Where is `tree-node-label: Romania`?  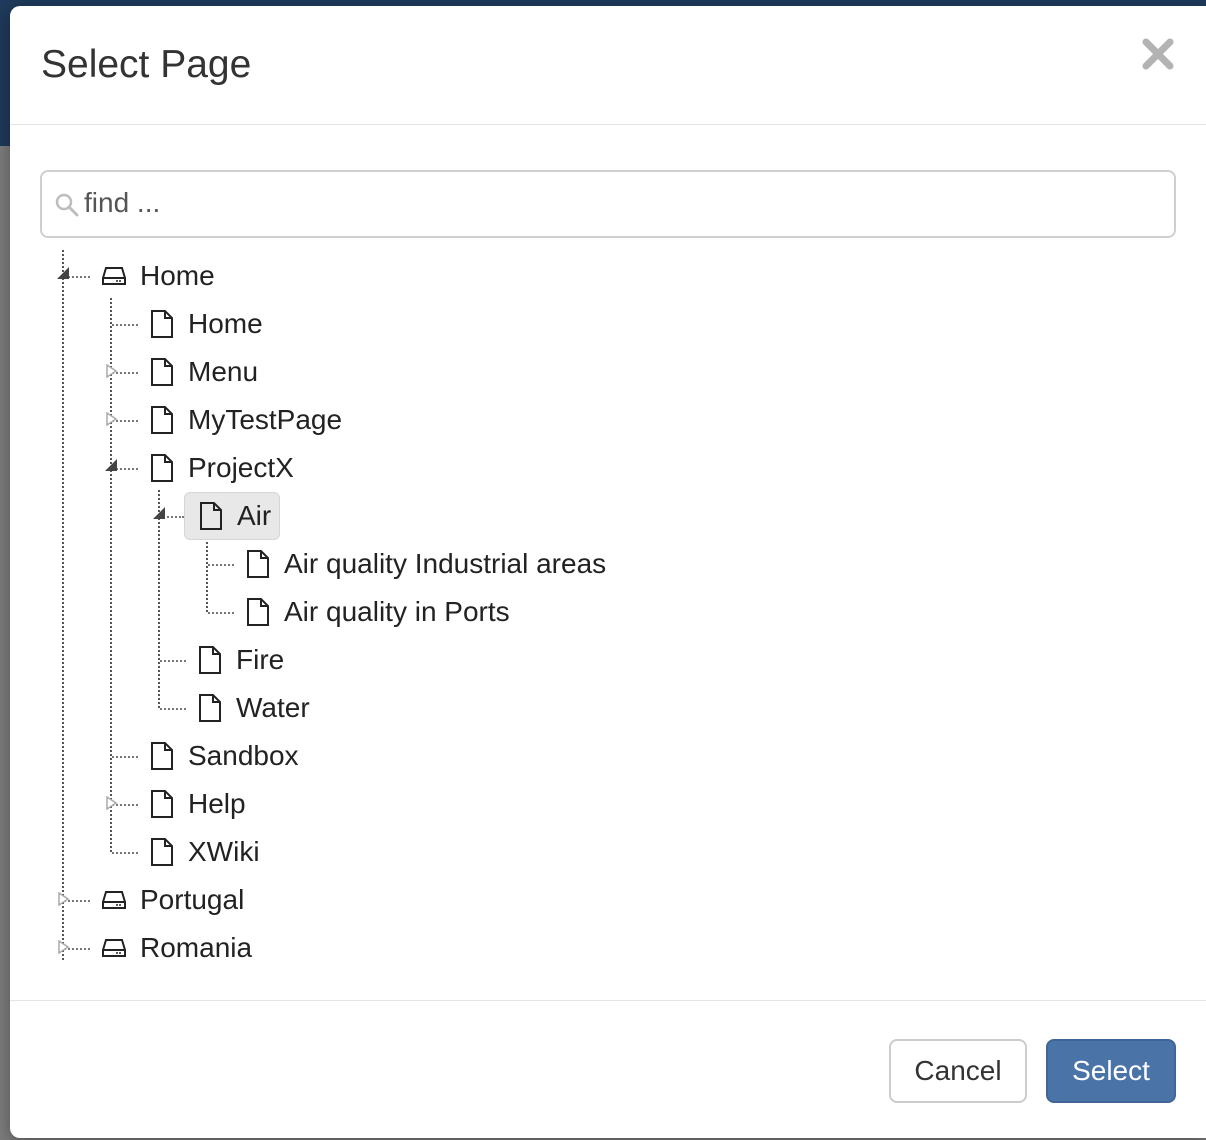 tree-node-label: Romania is located at coordinates (196, 947).